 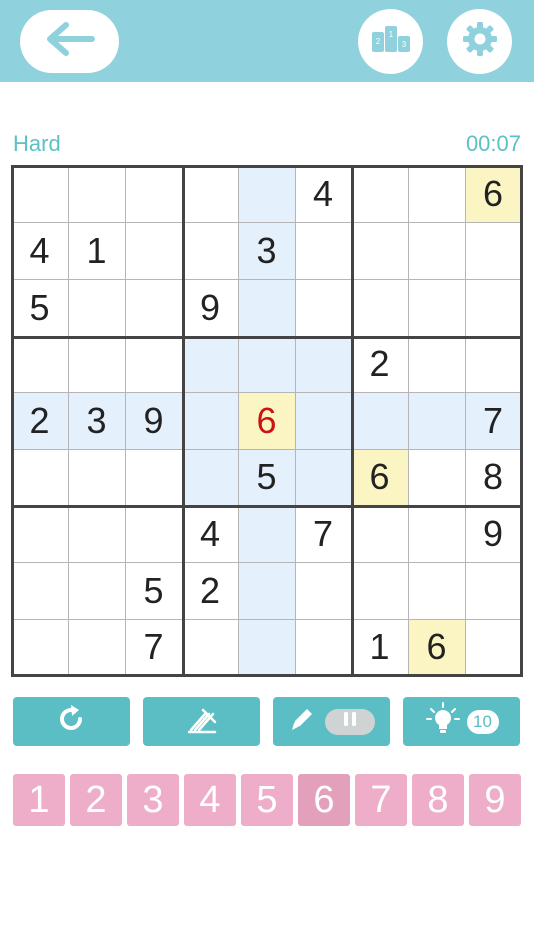 I want to click on number-key-3: 3, so click(x=153, y=800).